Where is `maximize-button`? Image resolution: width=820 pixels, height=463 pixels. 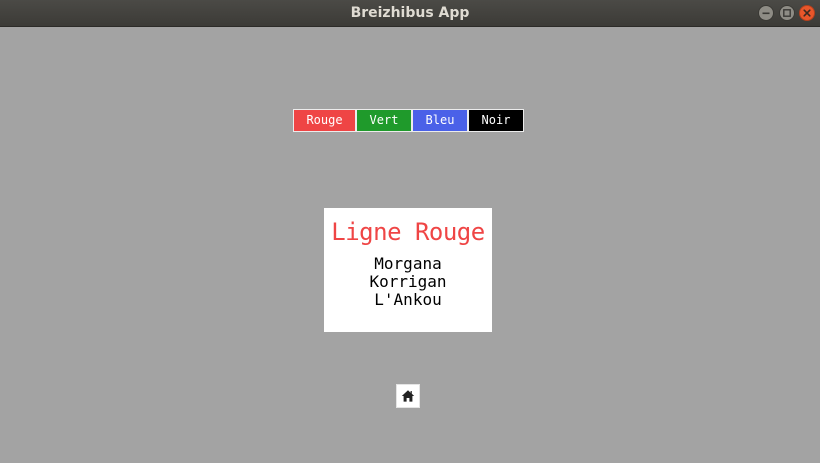 maximize-button is located at coordinates (787, 13).